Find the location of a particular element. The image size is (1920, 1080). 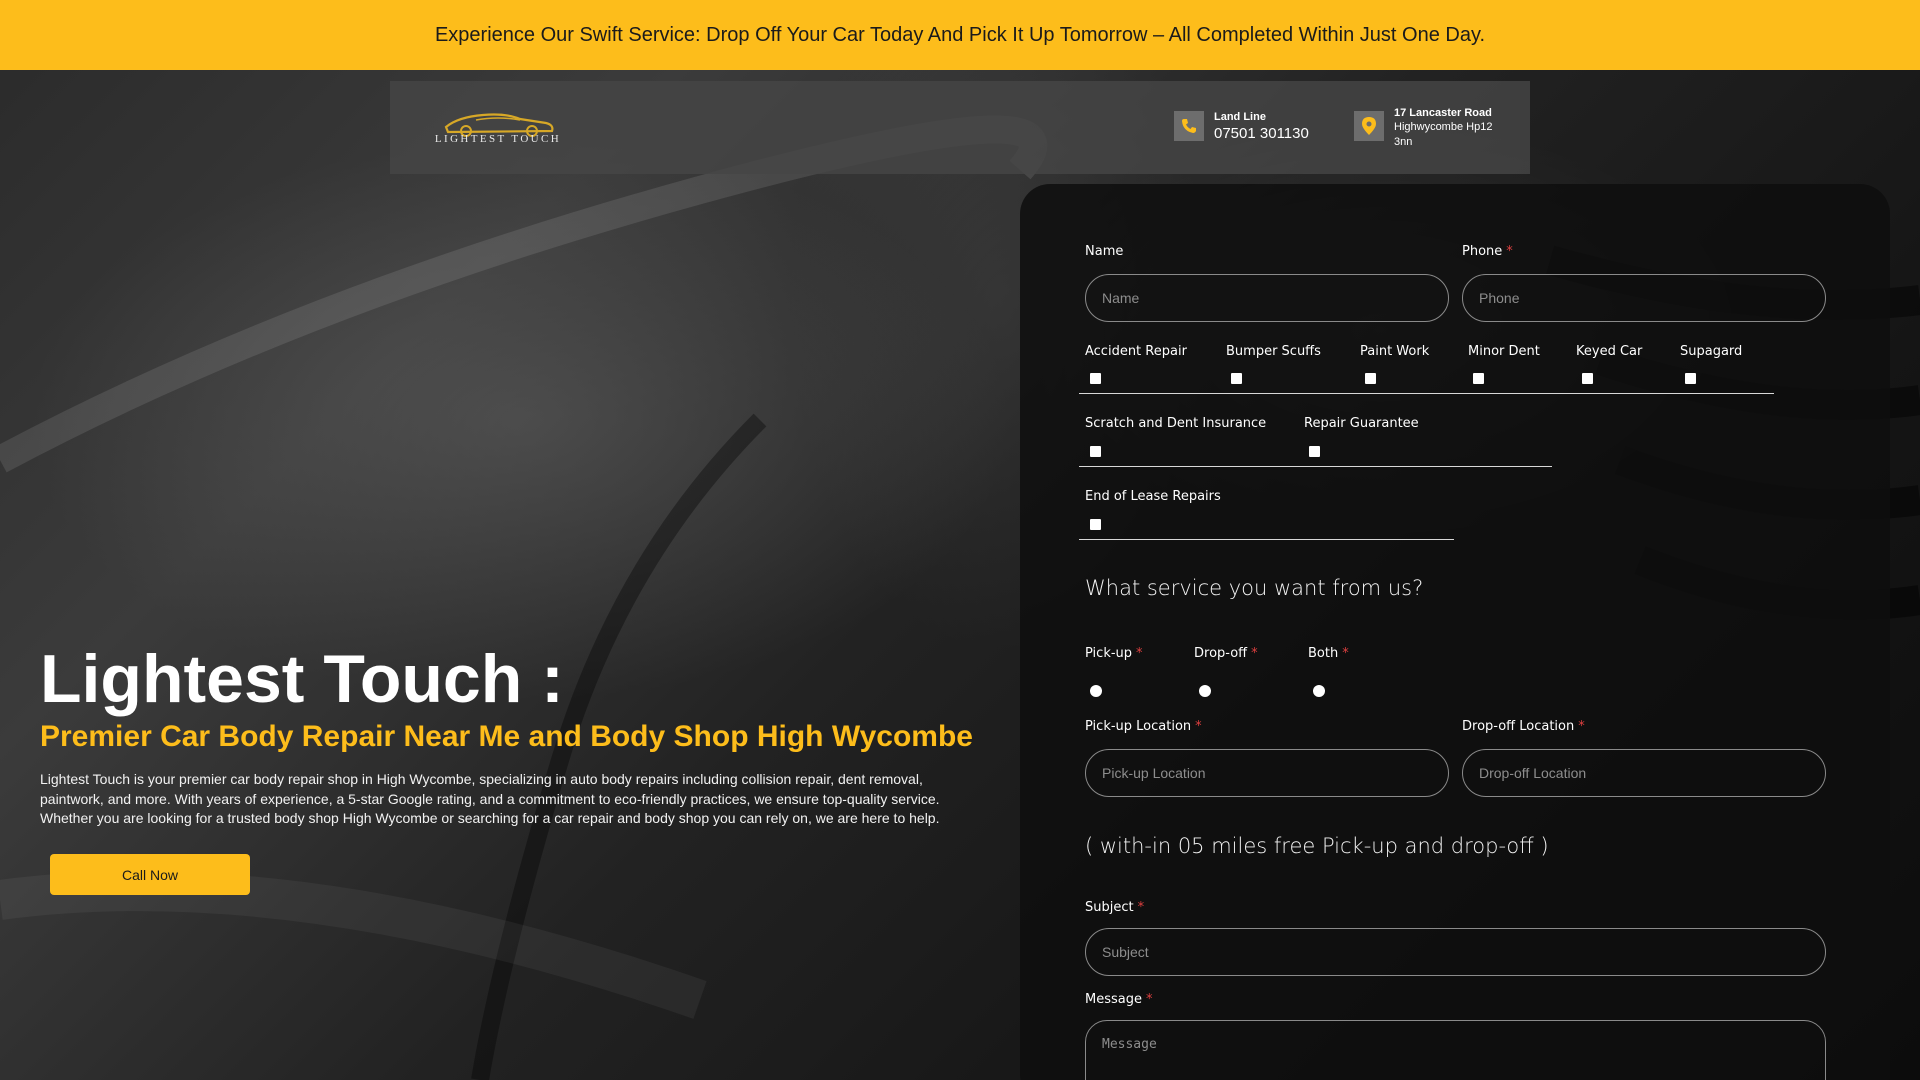

service-label-bumper-scuffs: Bumper Scuffs is located at coordinates (1273, 351).